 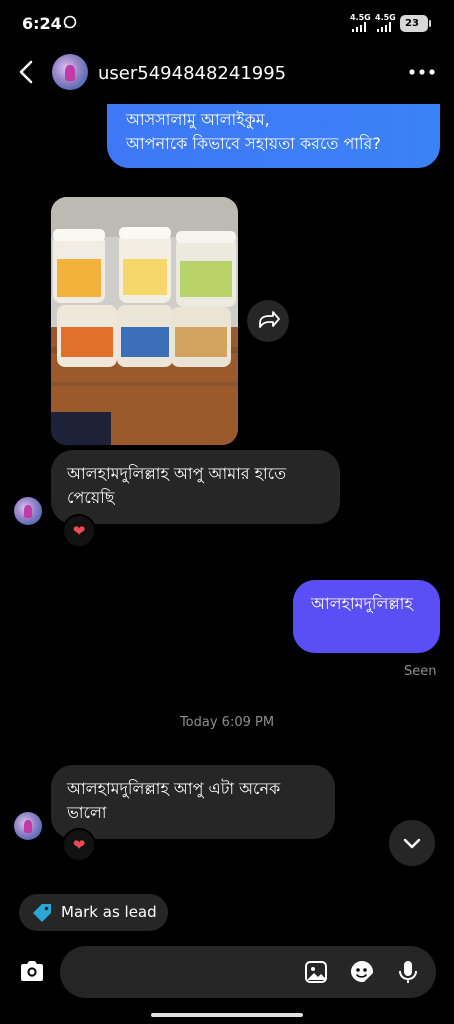 I want to click on chevron-down-icon, so click(x=412, y=843).